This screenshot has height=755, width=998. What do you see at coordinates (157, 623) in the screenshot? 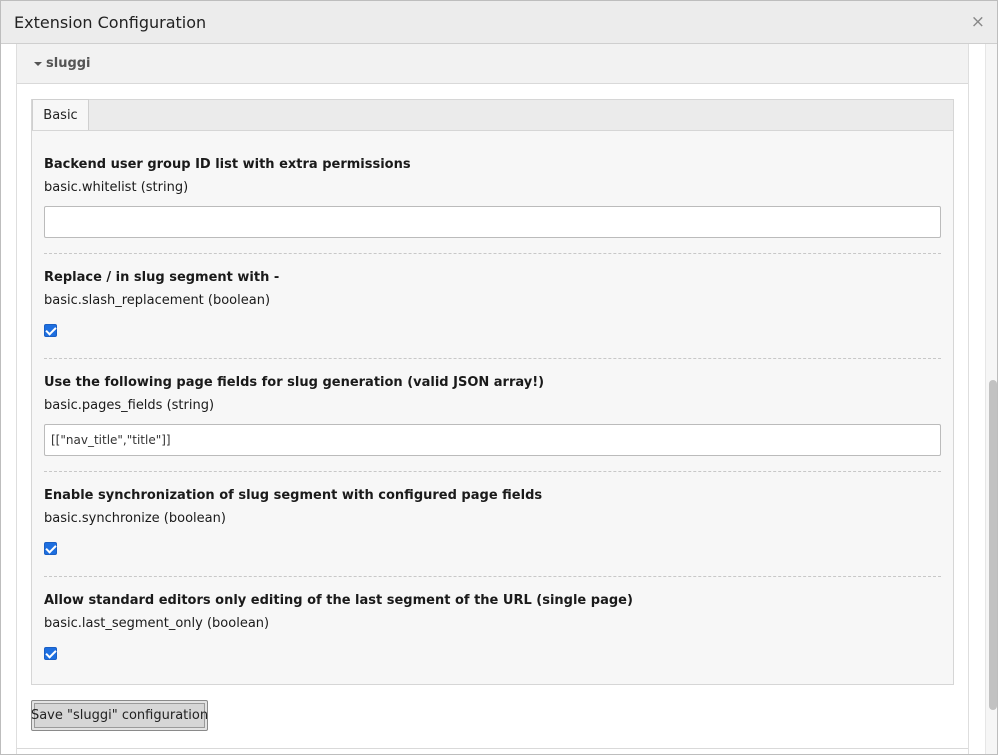
I see `field-key-last-segment-only: basic.last_segment_only (boolean)` at bounding box center [157, 623].